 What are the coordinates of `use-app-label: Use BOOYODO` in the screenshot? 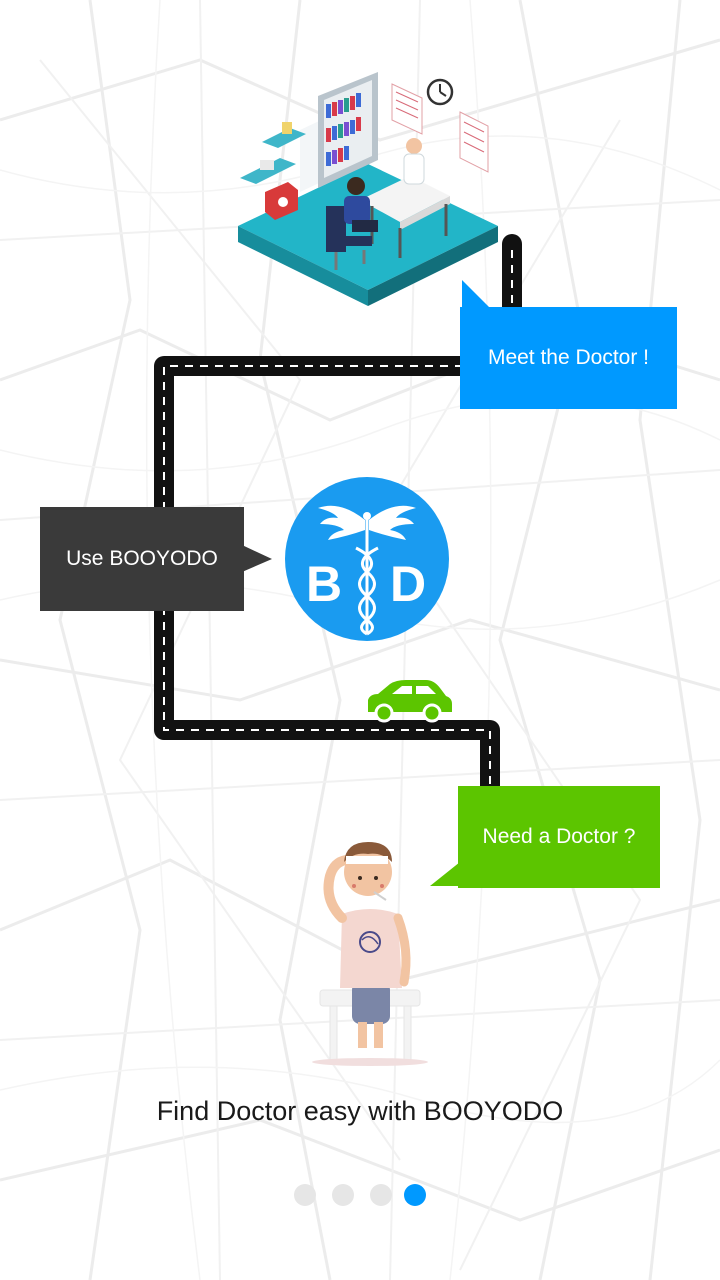 It's located at (142, 558).